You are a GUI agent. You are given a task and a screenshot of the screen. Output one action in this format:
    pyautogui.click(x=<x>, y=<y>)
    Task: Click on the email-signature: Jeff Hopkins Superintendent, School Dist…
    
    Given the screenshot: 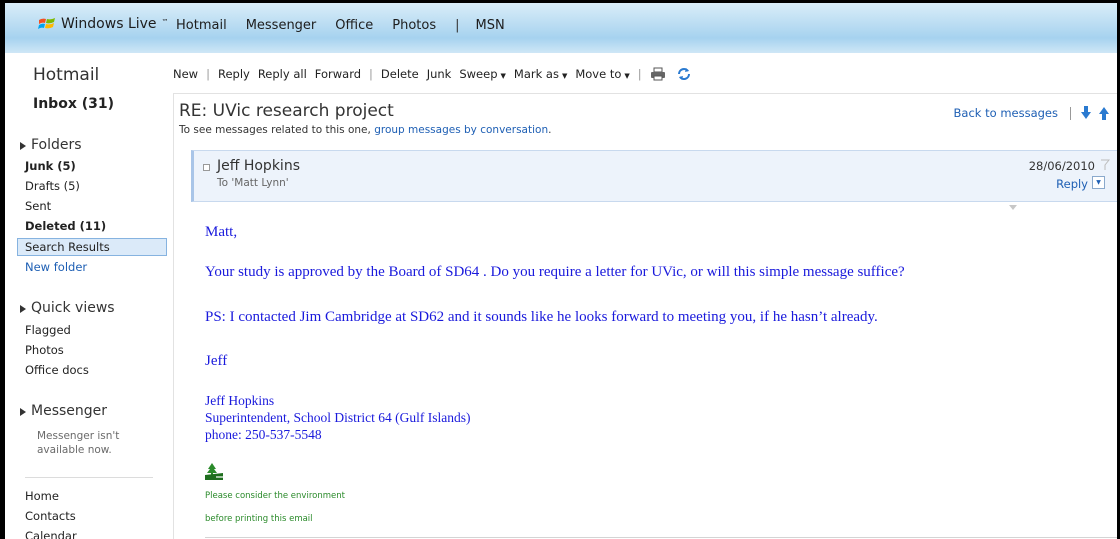 What is the action you would take?
    pyautogui.click(x=337, y=417)
    